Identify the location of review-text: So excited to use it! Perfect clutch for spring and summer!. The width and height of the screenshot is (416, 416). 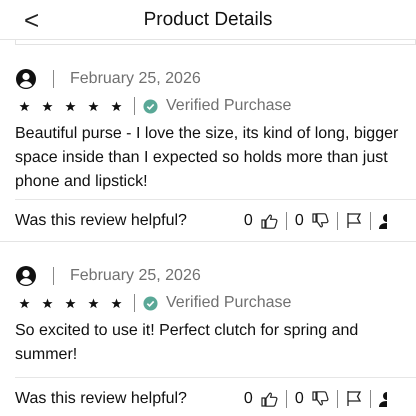
(187, 343).